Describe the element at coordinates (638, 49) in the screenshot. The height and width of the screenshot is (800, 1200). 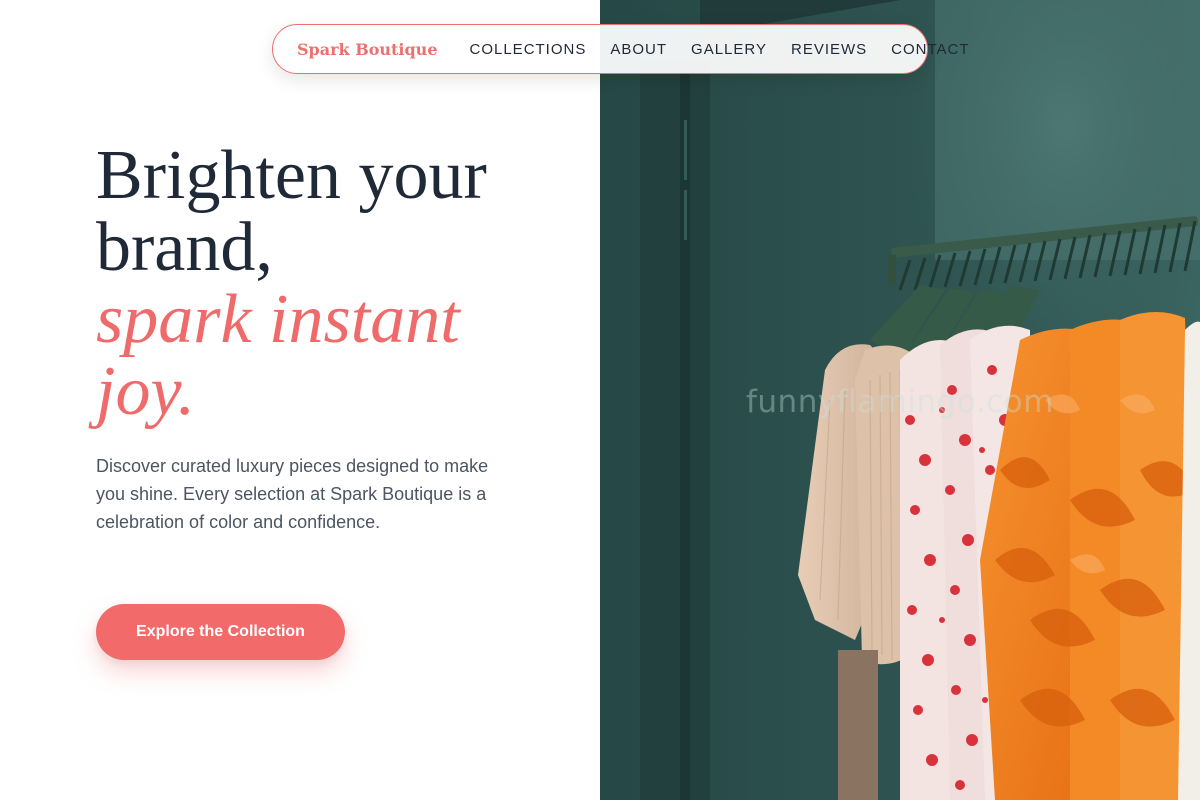
I see `nav-link-about: ABOUT` at that location.